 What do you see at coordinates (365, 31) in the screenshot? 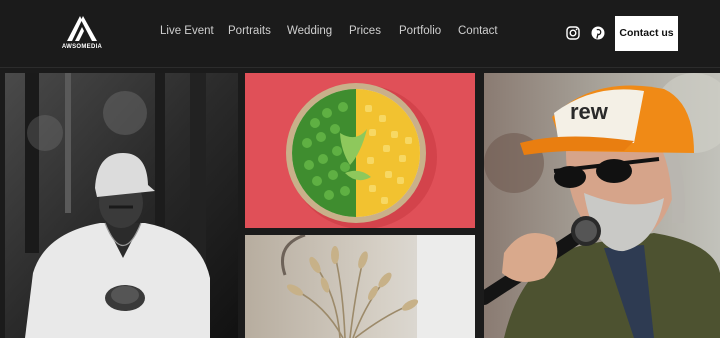
I see `nav-prices: Prices` at bounding box center [365, 31].